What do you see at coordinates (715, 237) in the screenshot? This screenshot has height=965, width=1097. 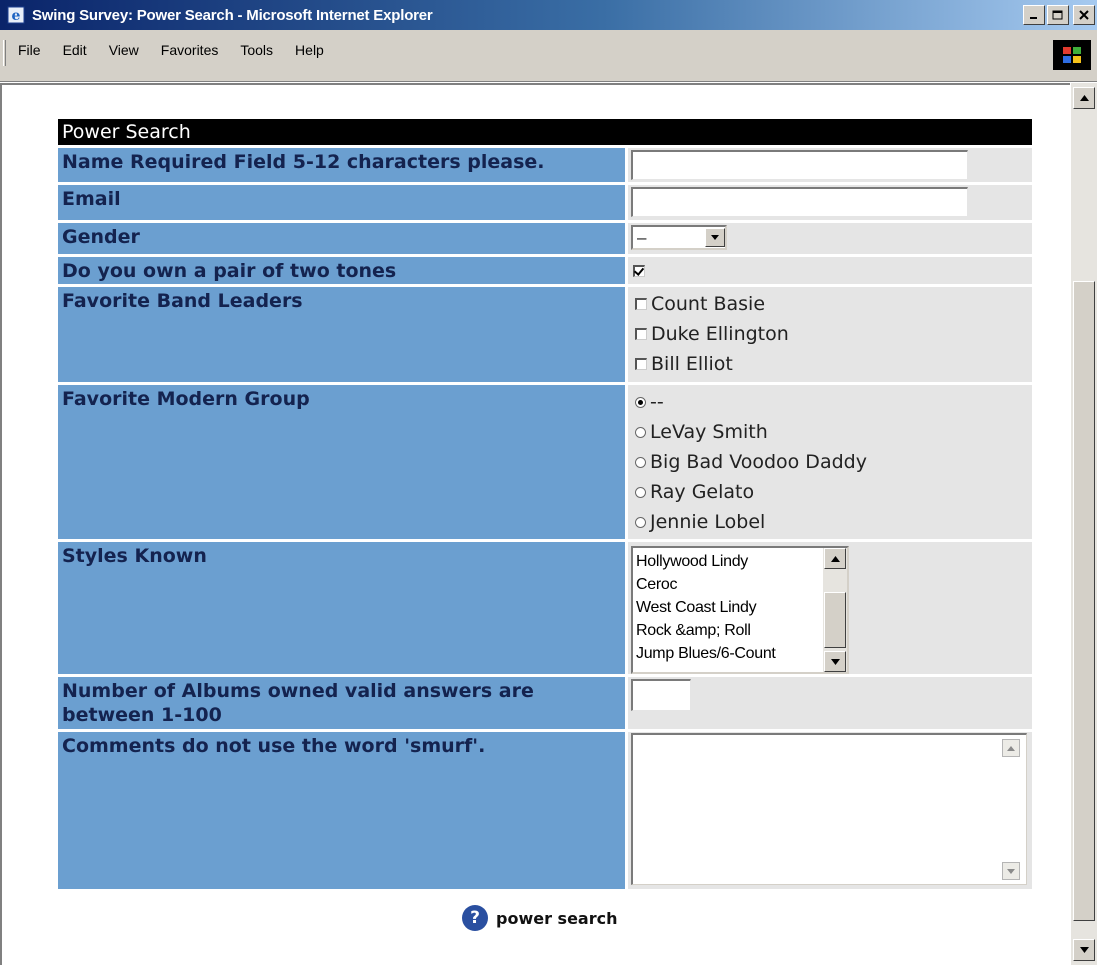 I see `chevron-down-icon` at bounding box center [715, 237].